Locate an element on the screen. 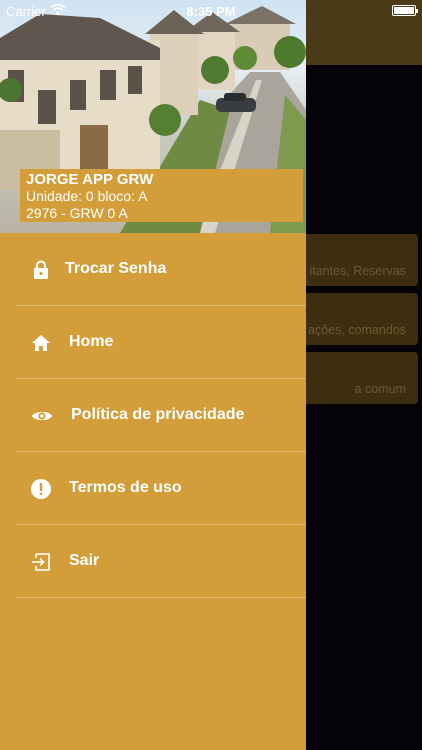 This screenshot has width=422, height=750. lock-icon is located at coordinates (41, 269).